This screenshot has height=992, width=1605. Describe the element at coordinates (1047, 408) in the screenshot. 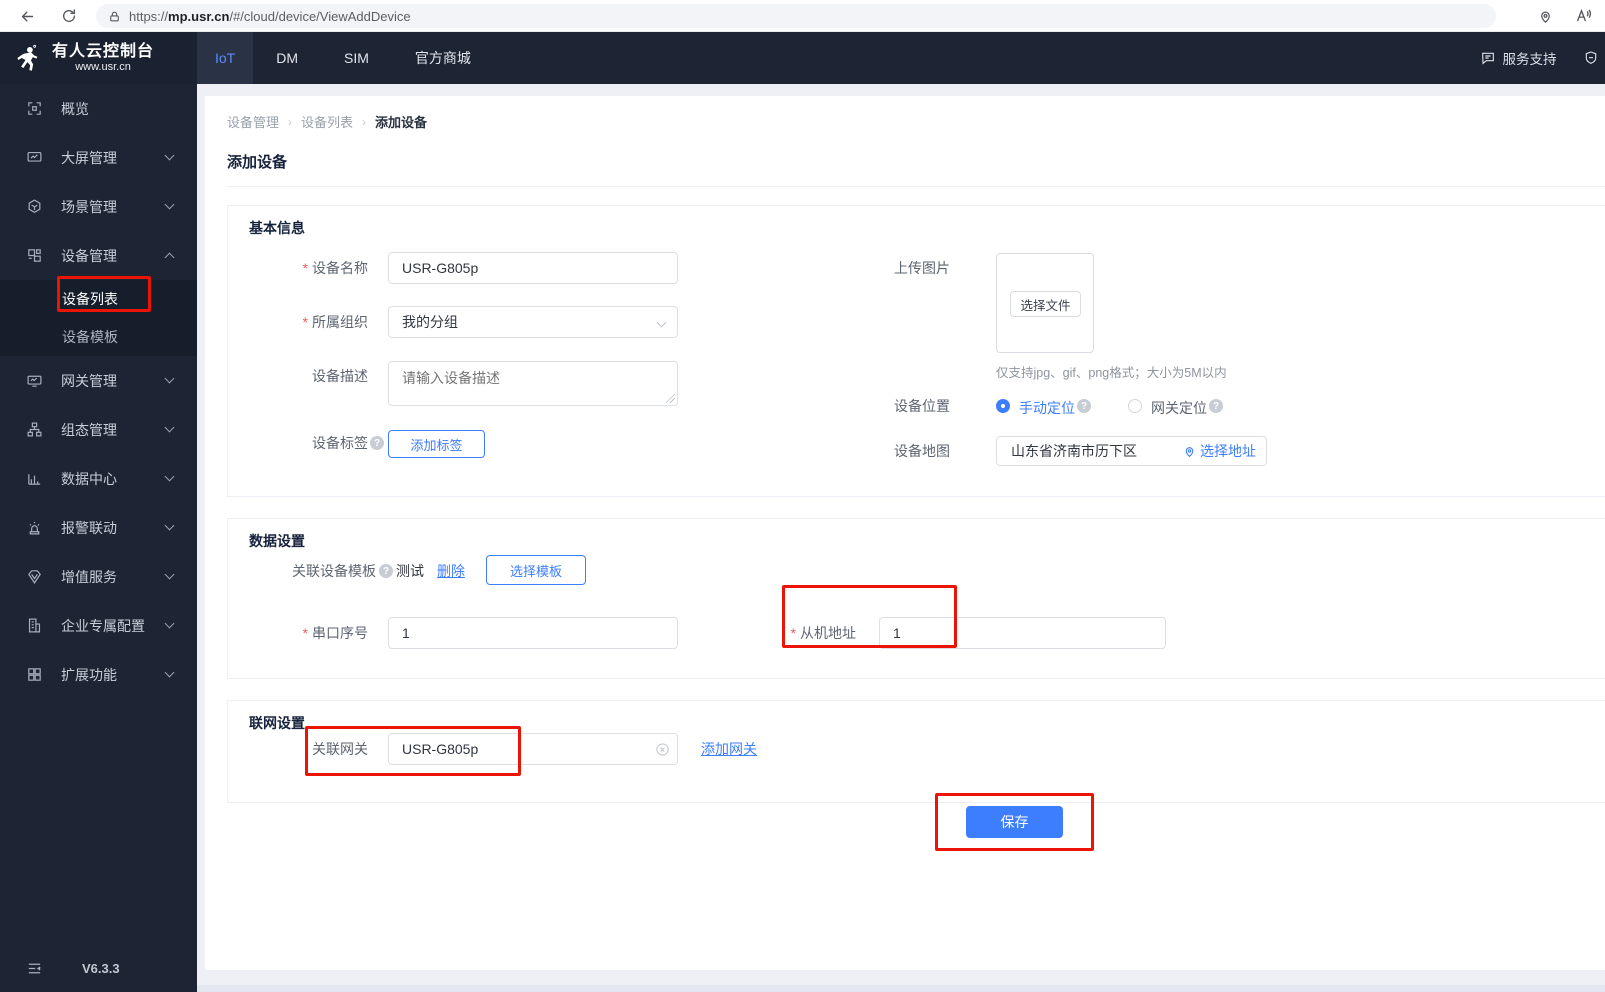

I see `manual-location-option: 手动定位` at that location.